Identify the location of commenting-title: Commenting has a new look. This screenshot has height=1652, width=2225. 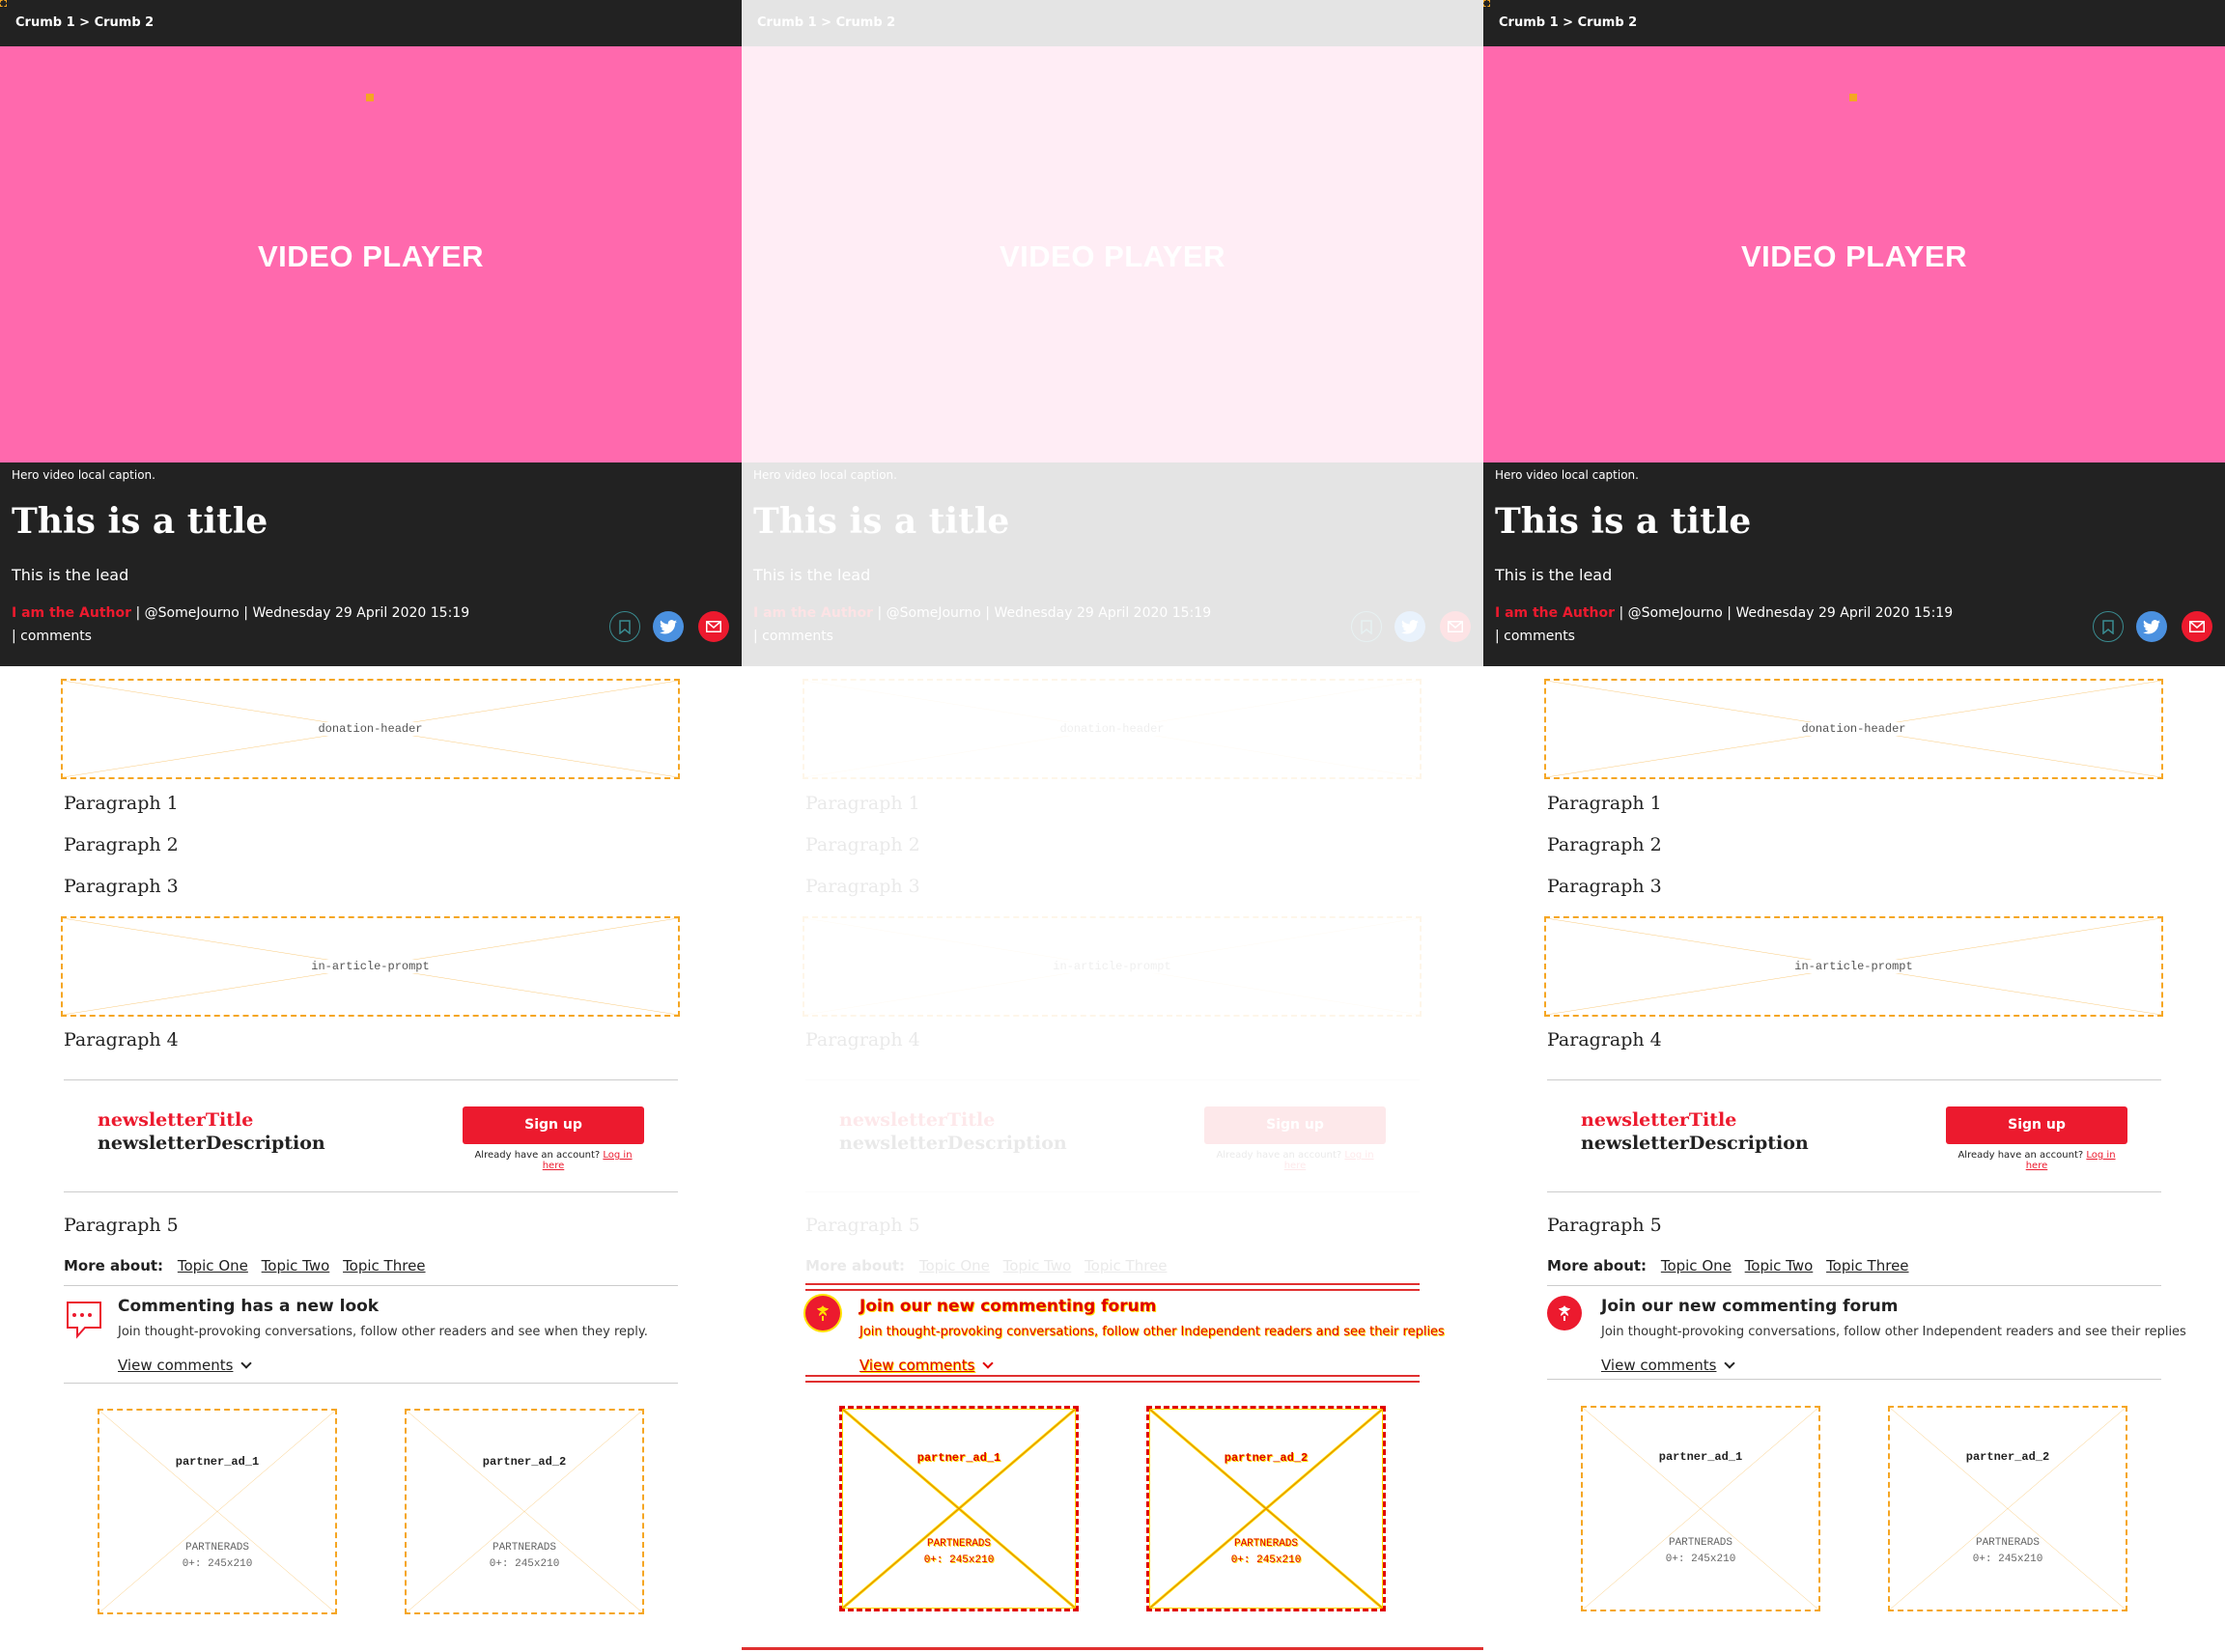
(249, 1307).